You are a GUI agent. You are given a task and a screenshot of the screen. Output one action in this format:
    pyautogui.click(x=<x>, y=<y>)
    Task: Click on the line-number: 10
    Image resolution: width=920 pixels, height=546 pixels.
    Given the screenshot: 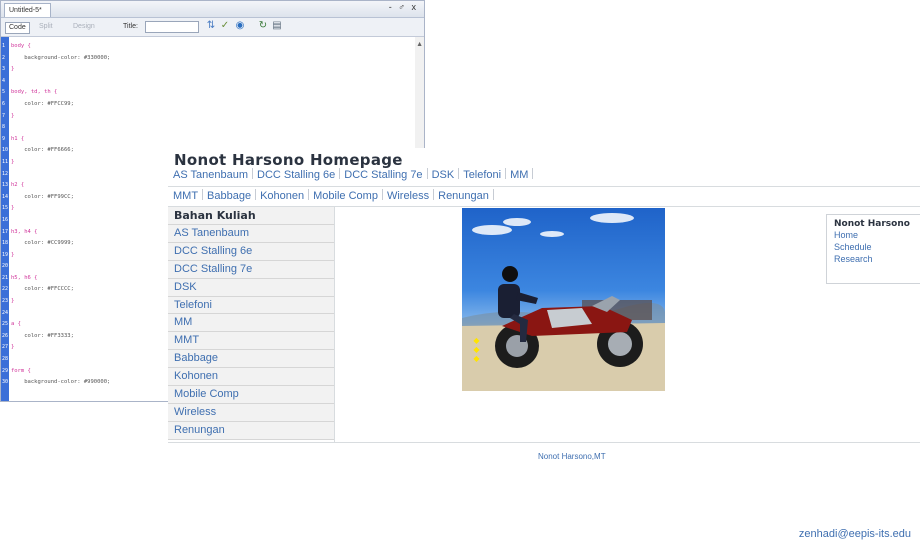 What is the action you would take?
    pyautogui.click(x=5, y=150)
    